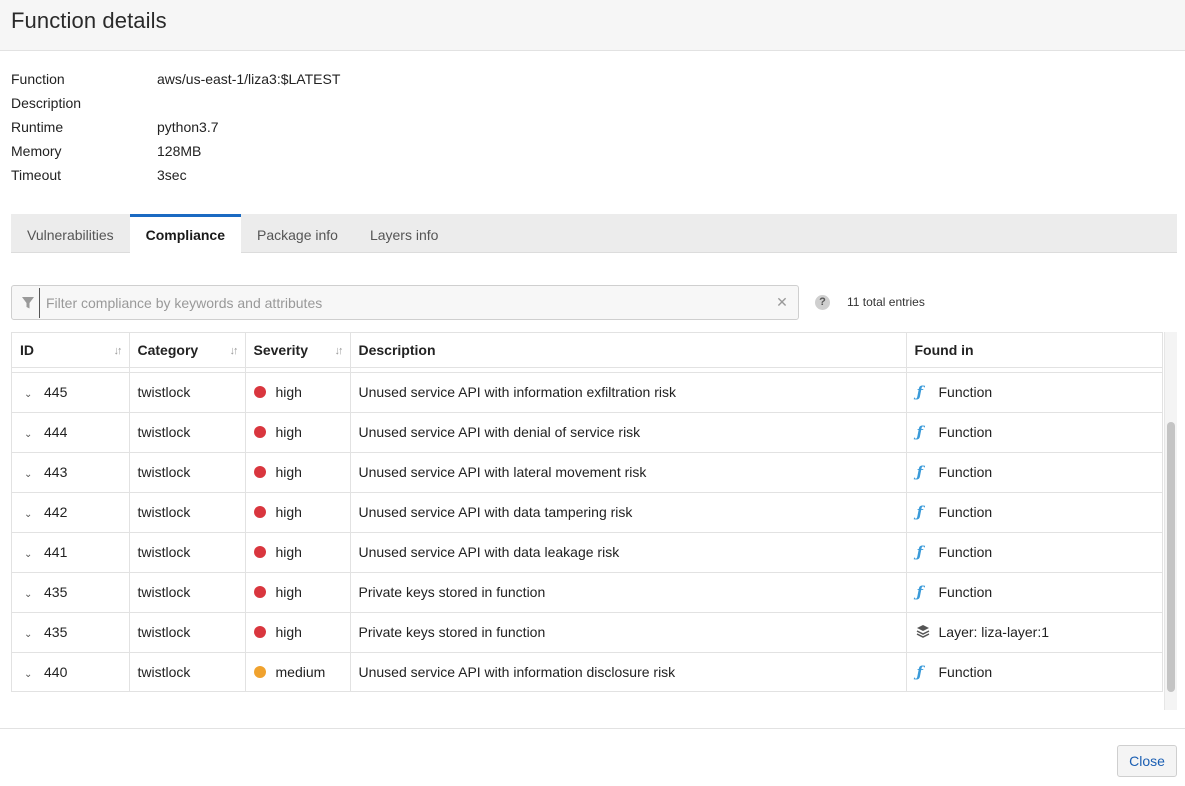 The height and width of the screenshot is (786, 1185). I want to click on detail-value: aws/us-east-1/liza3:$LATEST, so click(249, 79).